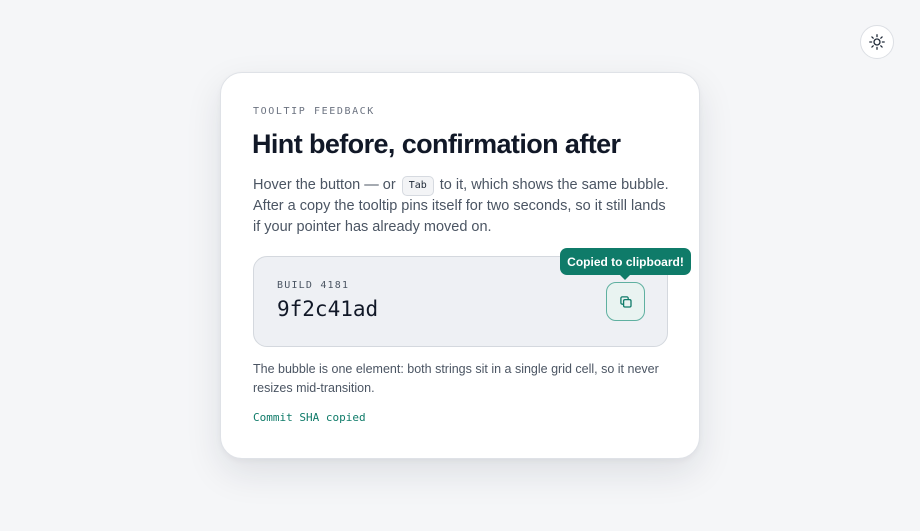 Image resolution: width=920 pixels, height=531 pixels. I want to click on copy-button, so click(625, 301).